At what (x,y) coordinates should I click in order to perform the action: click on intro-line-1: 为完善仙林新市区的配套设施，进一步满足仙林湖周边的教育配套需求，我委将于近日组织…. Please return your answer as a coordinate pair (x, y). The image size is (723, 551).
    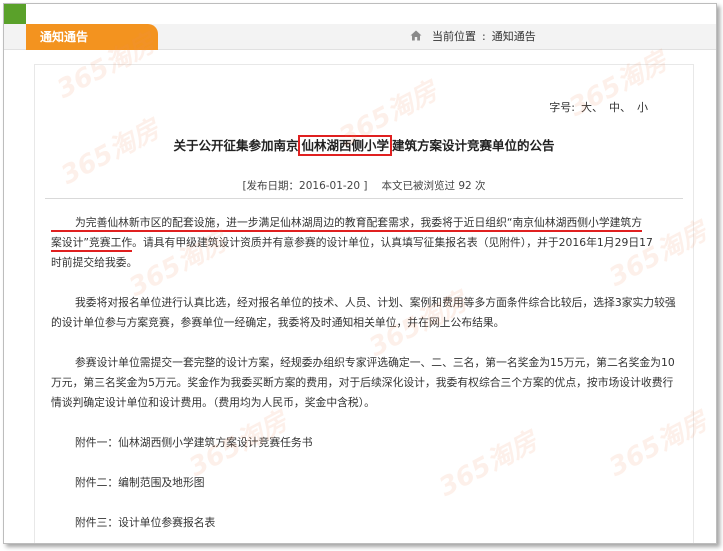
    Looking at the image, I should click on (347, 224).